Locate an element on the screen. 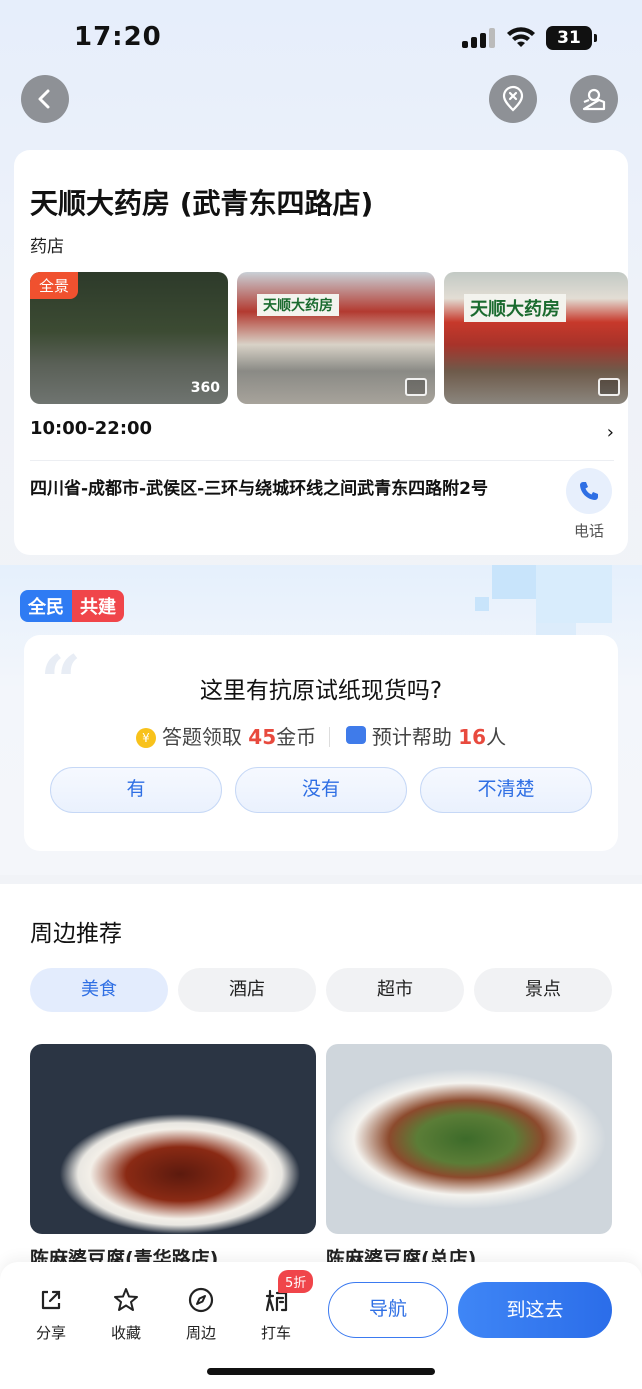  place-title: 天顺大药房 (武青东四路店) is located at coordinates (202, 203).